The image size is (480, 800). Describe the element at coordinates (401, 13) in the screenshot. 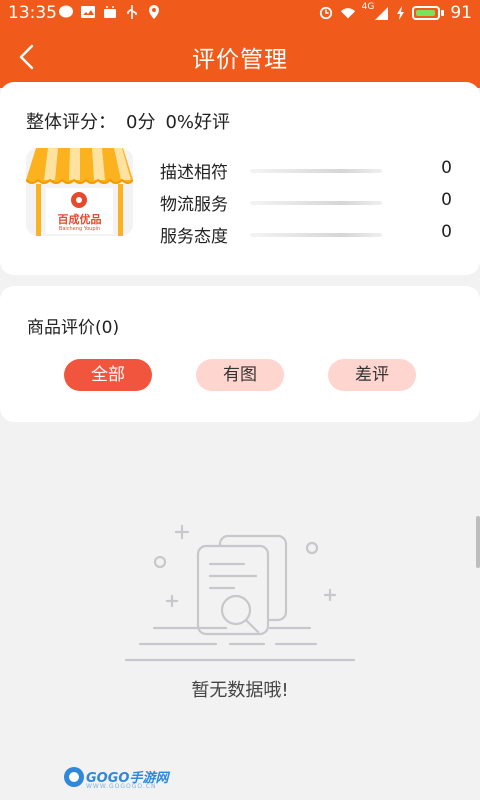

I see `charging-icon` at that location.